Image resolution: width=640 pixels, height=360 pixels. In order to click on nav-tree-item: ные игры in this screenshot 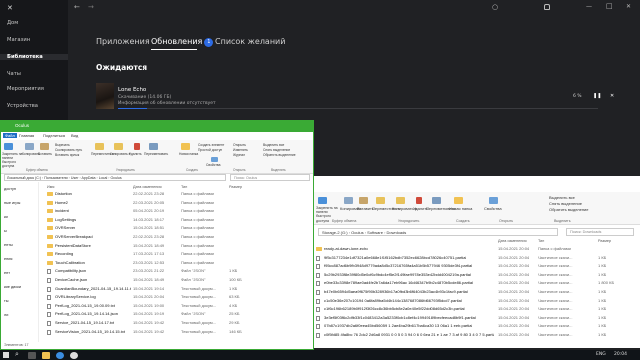, I will do `click(12, 203)`.